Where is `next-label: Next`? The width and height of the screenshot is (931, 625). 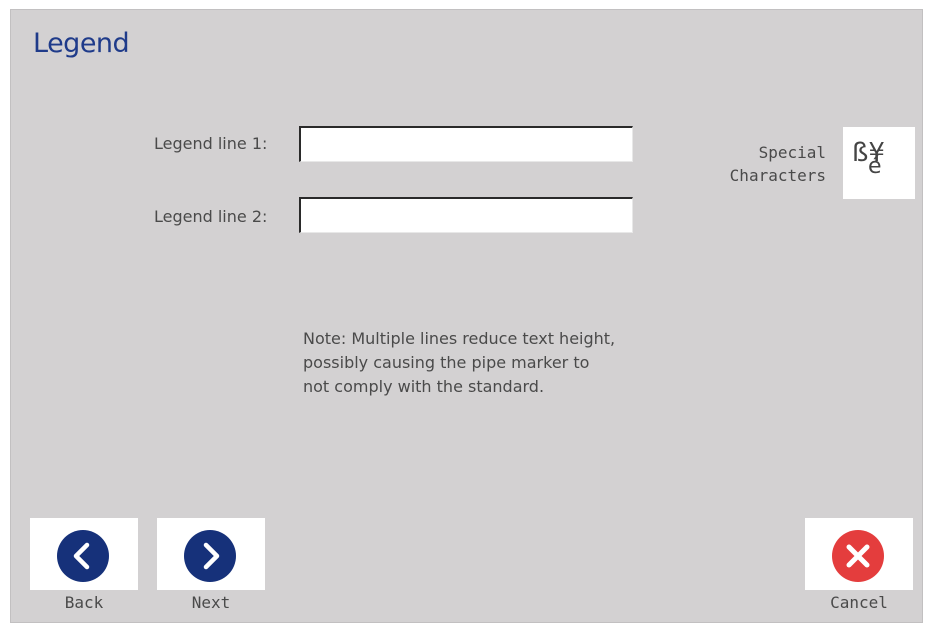 next-label: Next is located at coordinates (211, 602).